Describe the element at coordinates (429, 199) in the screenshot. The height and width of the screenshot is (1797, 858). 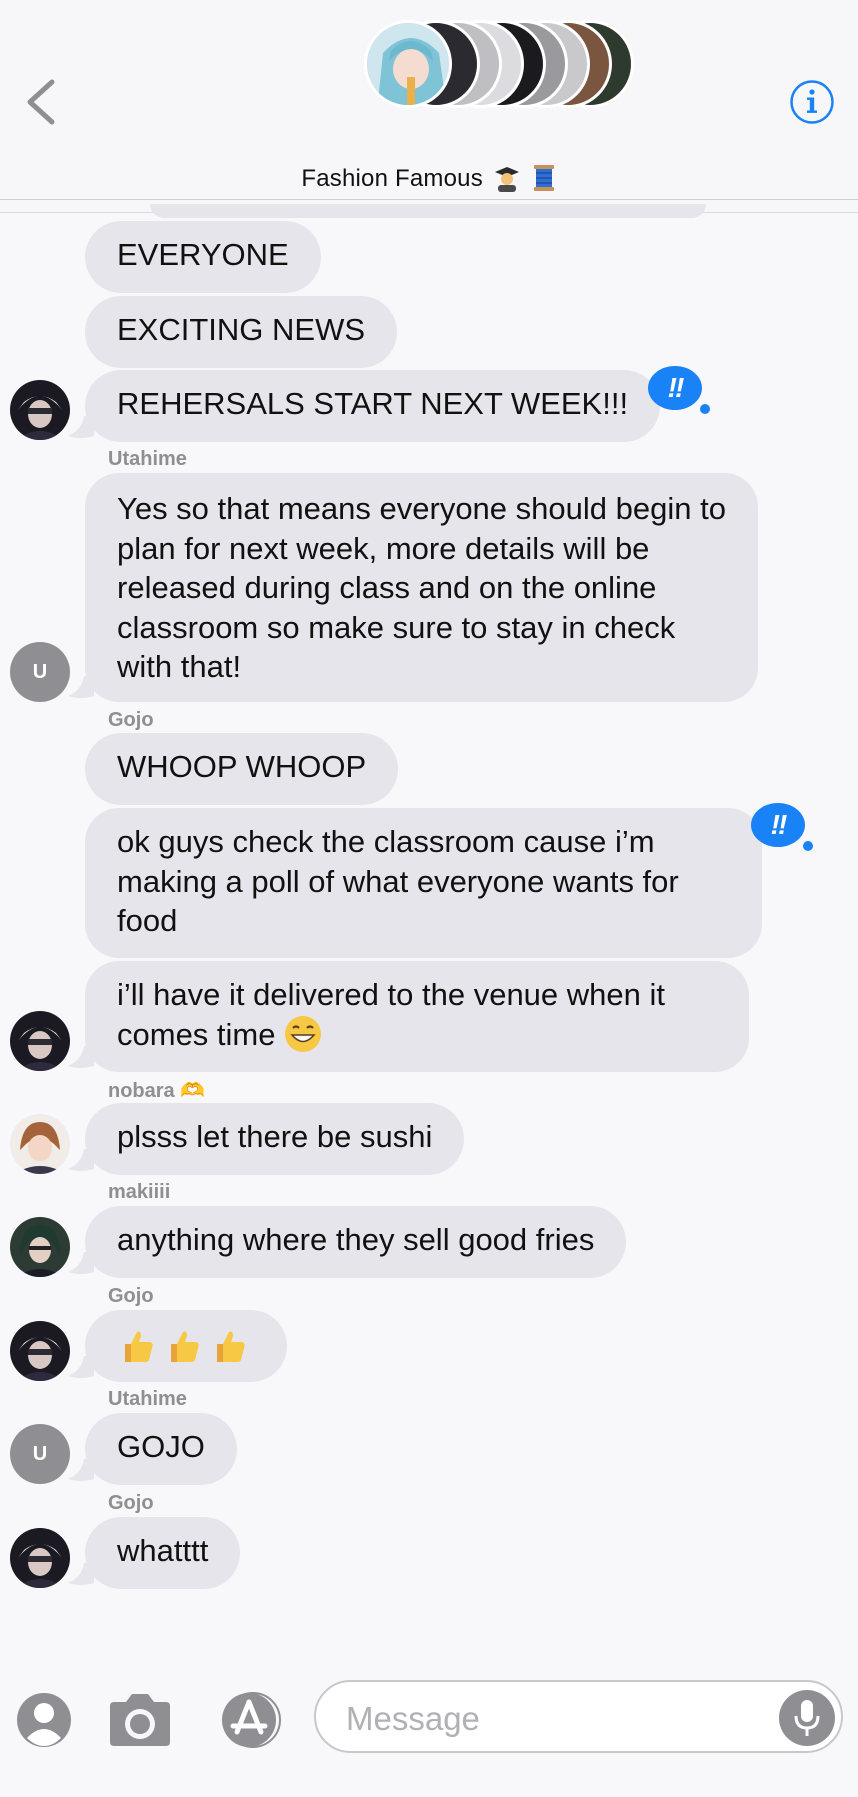
I see `divider` at that location.